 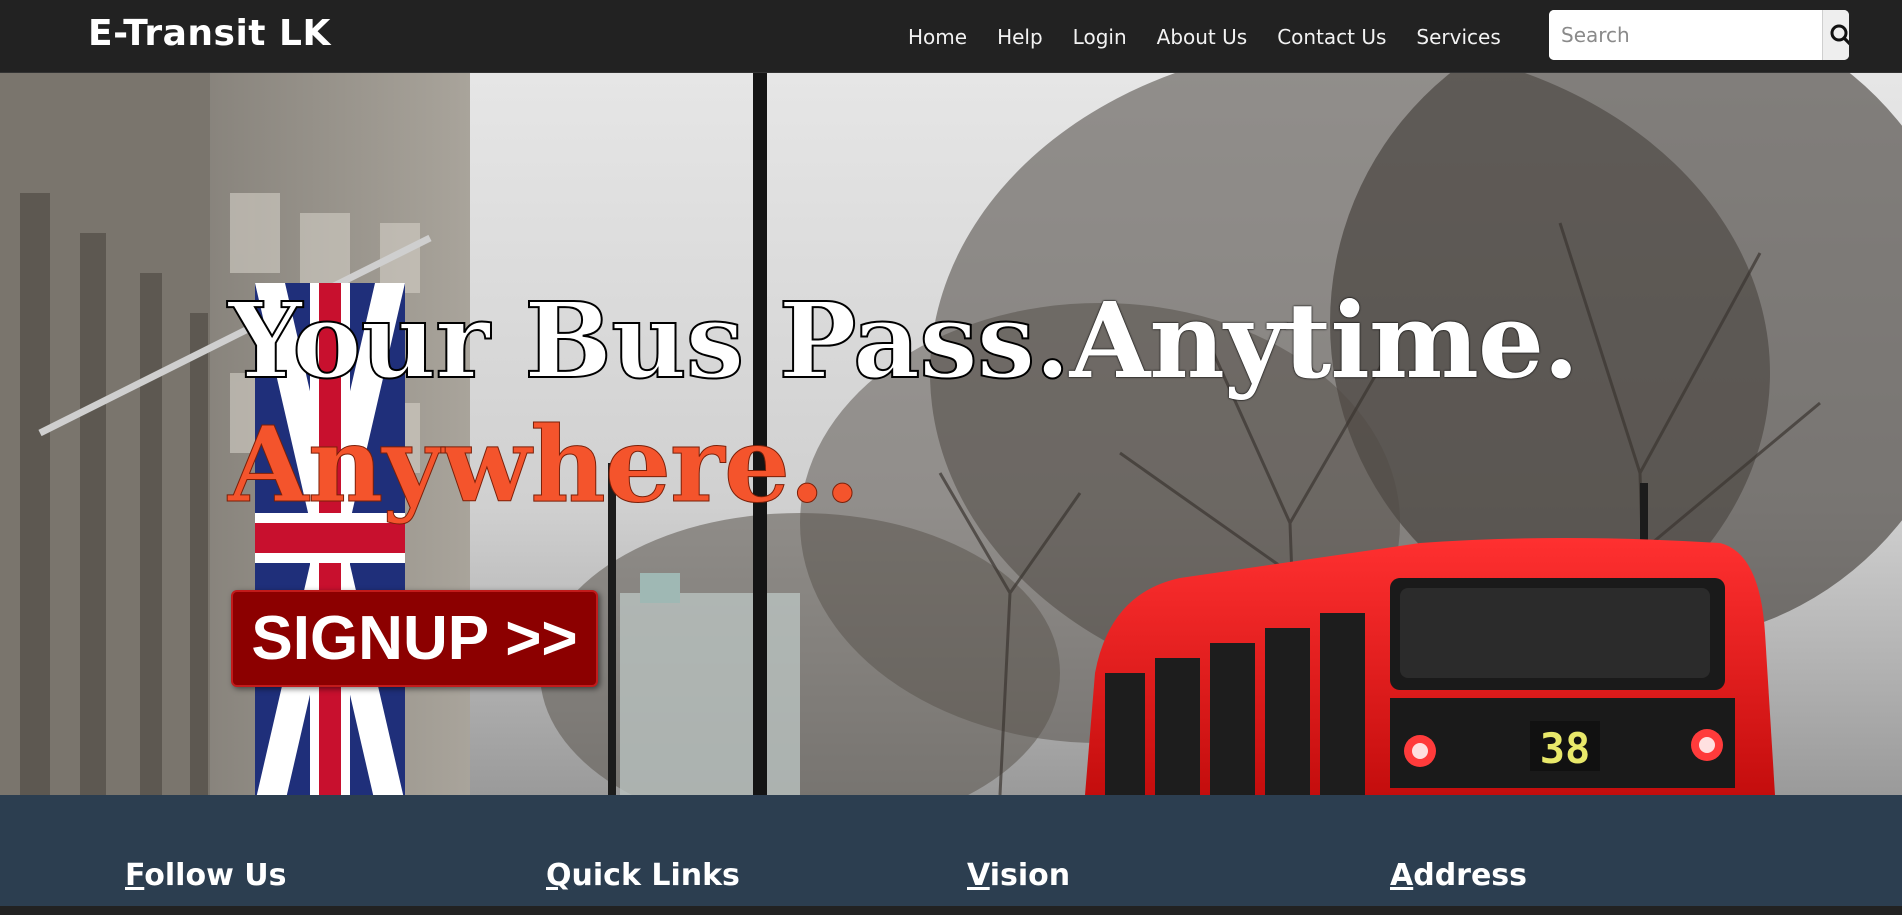 I want to click on hero-title-part2: Anytime., so click(x=1324, y=340).